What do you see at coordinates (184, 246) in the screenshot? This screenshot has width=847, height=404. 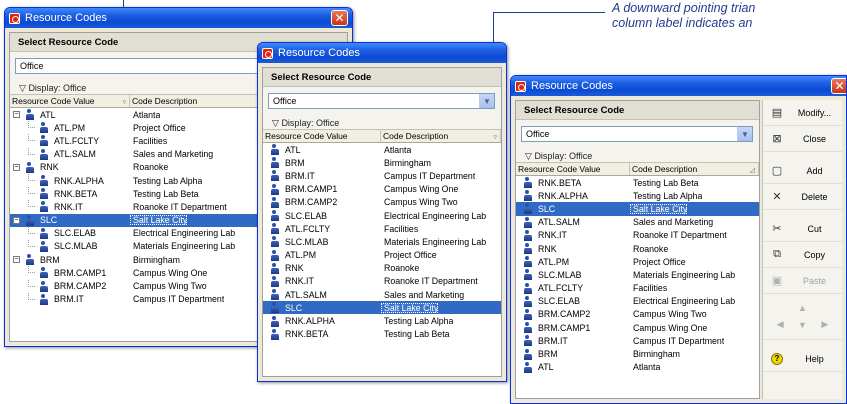 I see `code-description-cell: Materials Engineering Lab` at bounding box center [184, 246].